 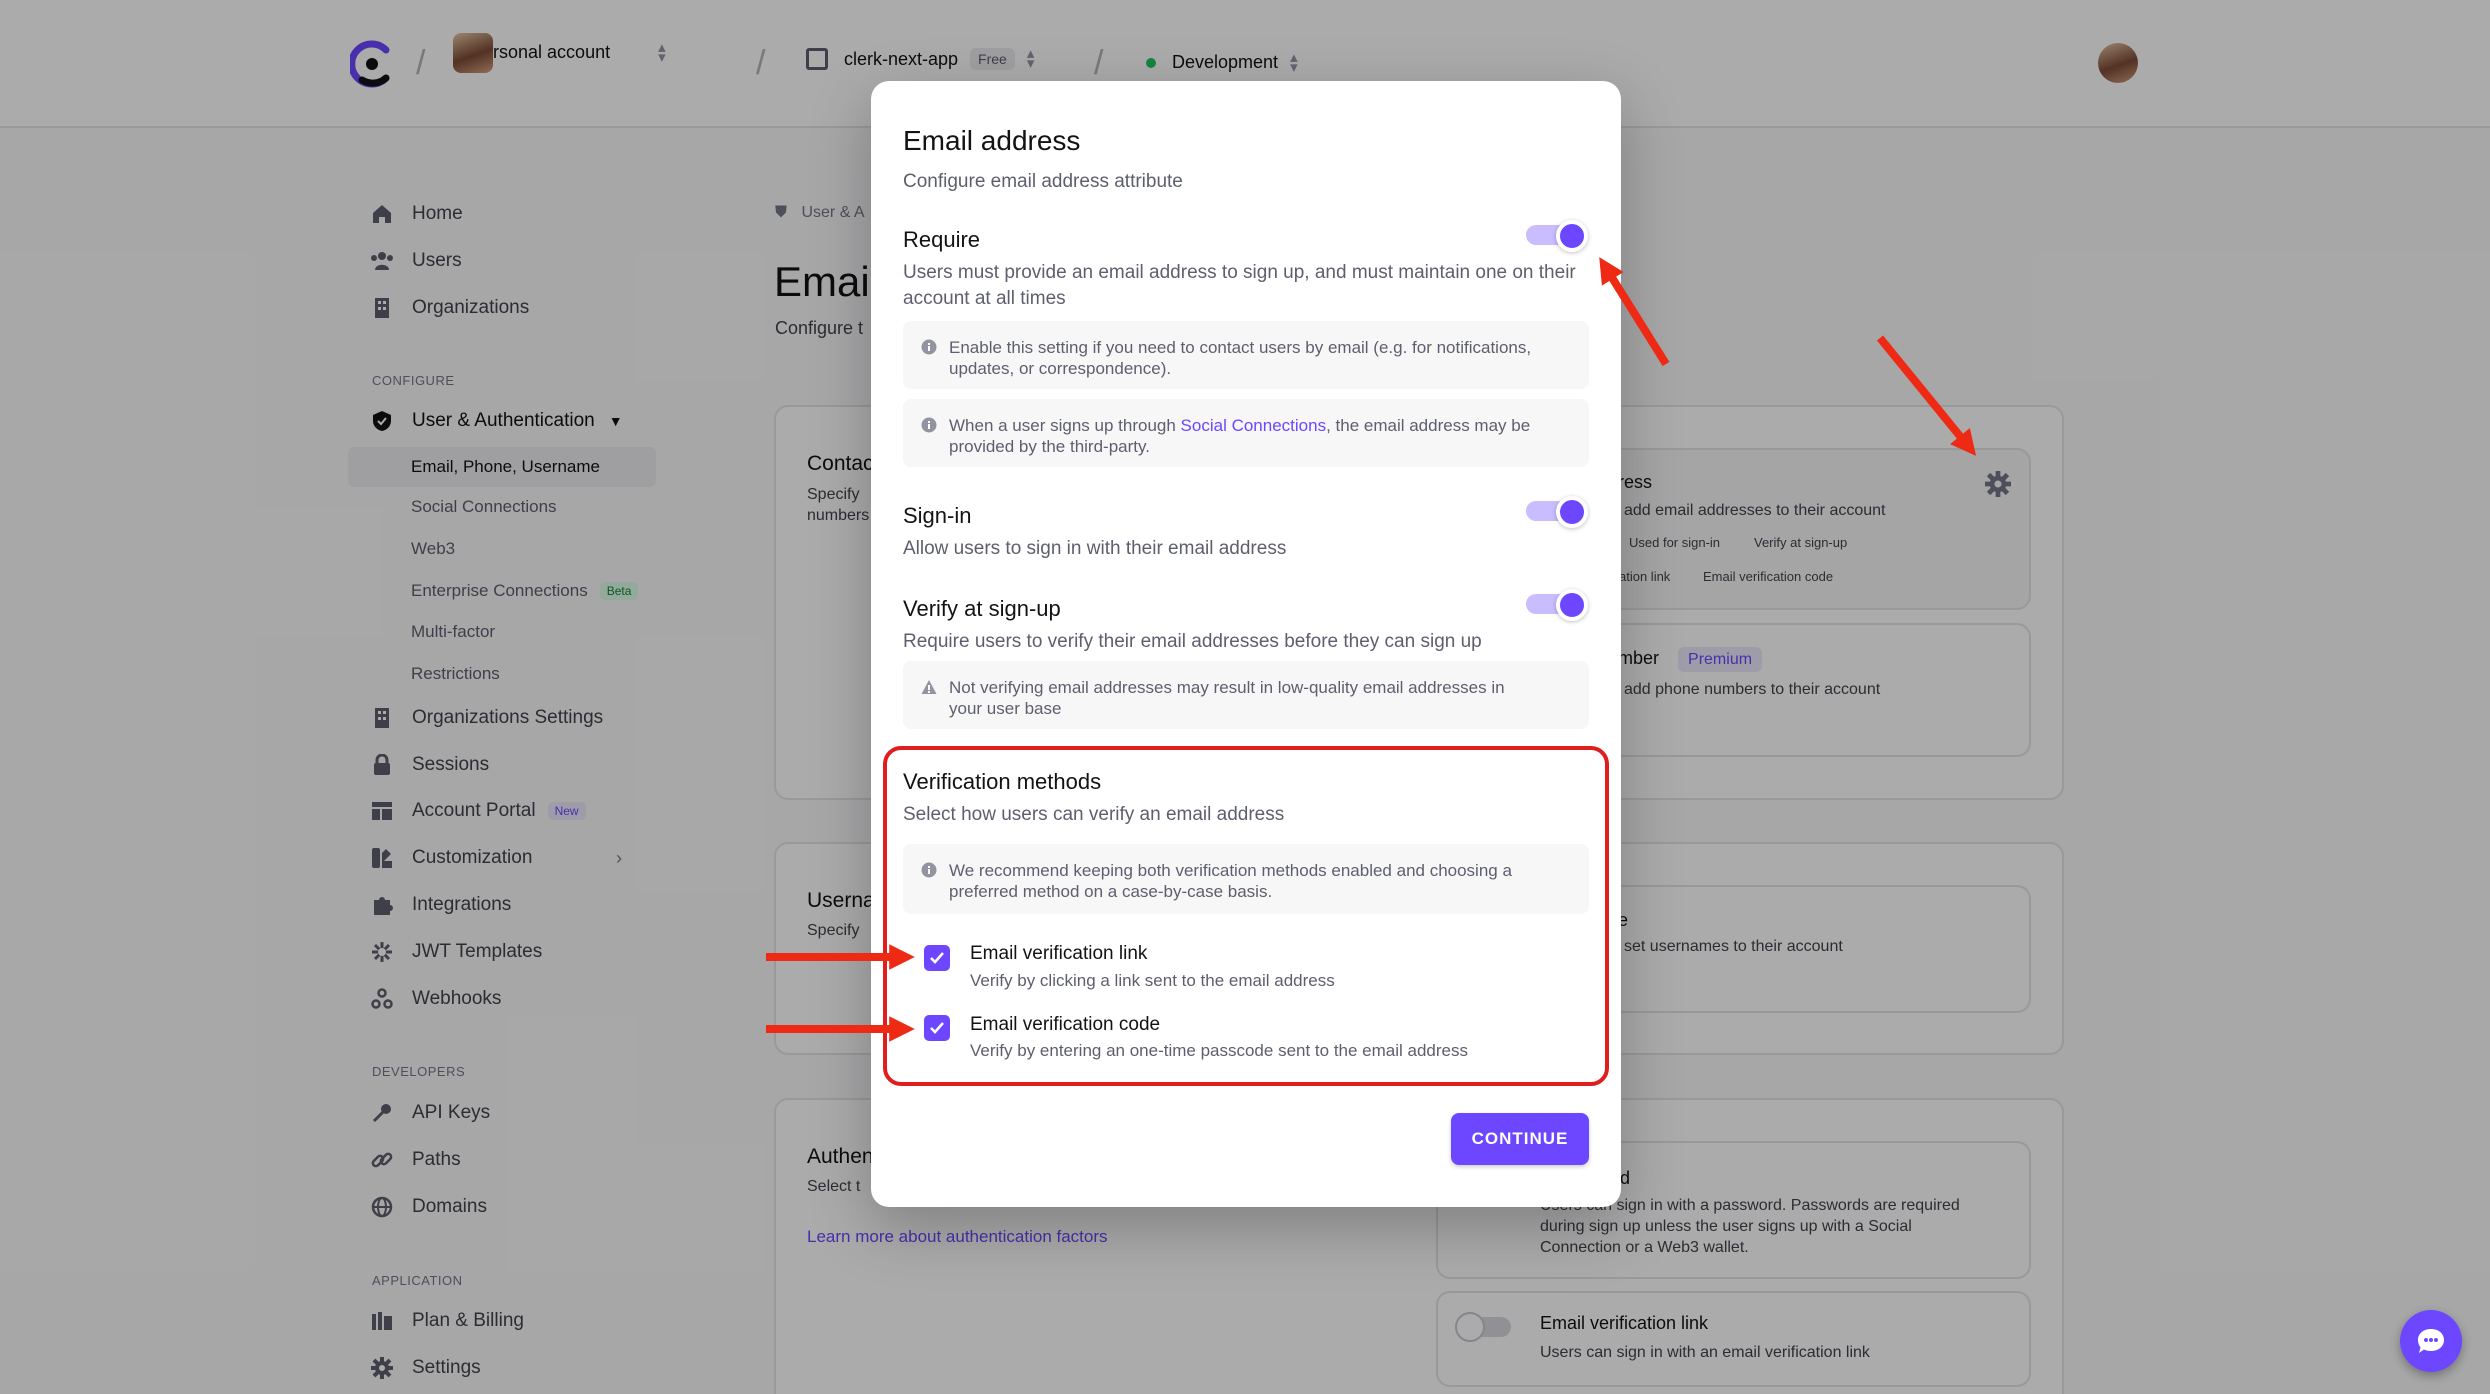 I want to click on modal-title: Email address, so click(x=992, y=140).